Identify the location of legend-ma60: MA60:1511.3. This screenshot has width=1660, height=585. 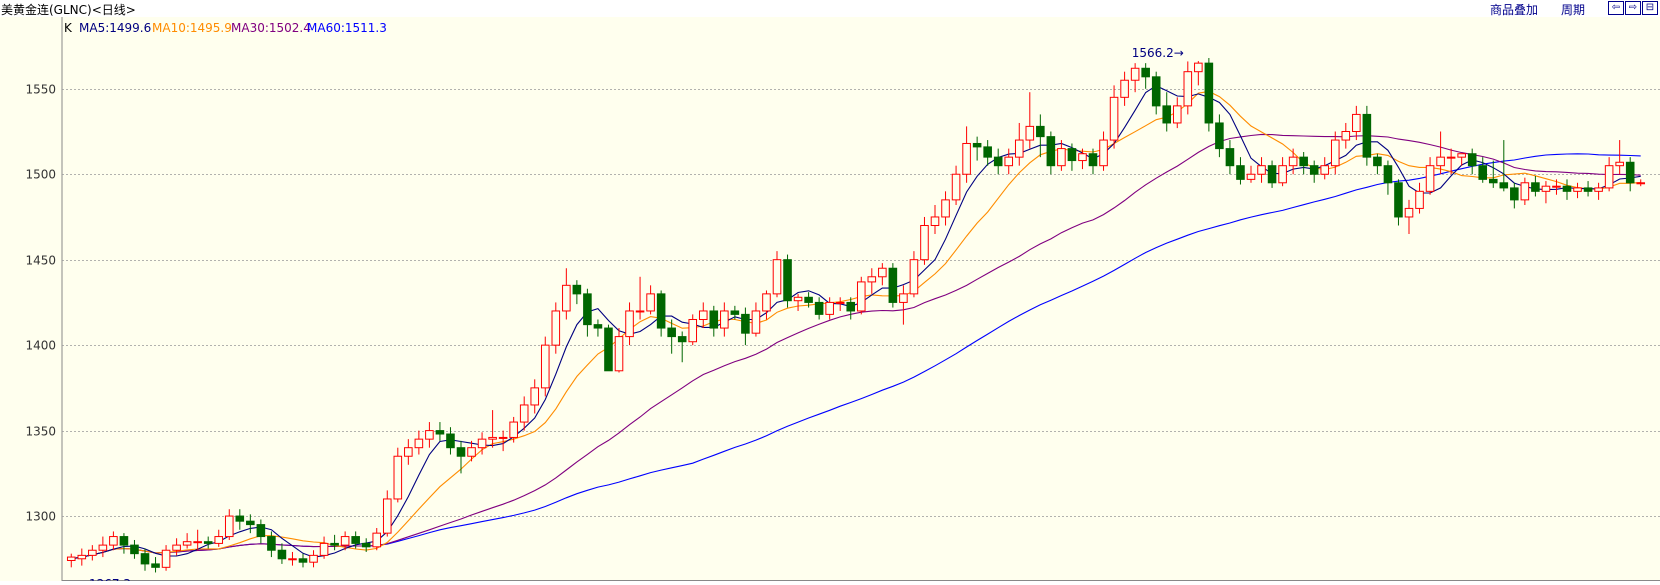
(347, 28).